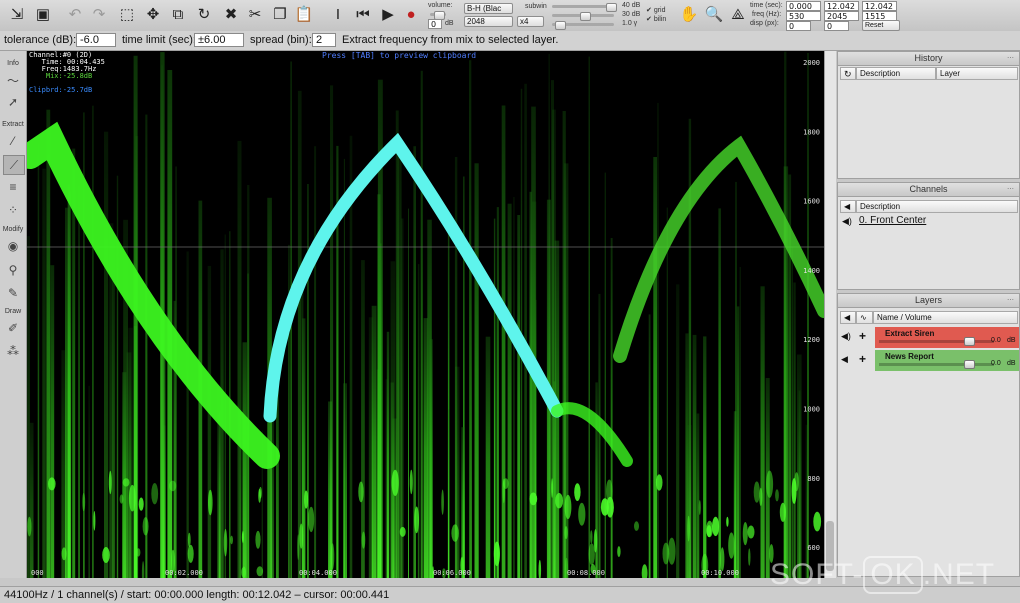 This screenshot has width=1020, height=603. What do you see at coordinates (947, 337) in the screenshot?
I see `layer-row-extract-siren: Extract Siren 0.0 dB` at bounding box center [947, 337].